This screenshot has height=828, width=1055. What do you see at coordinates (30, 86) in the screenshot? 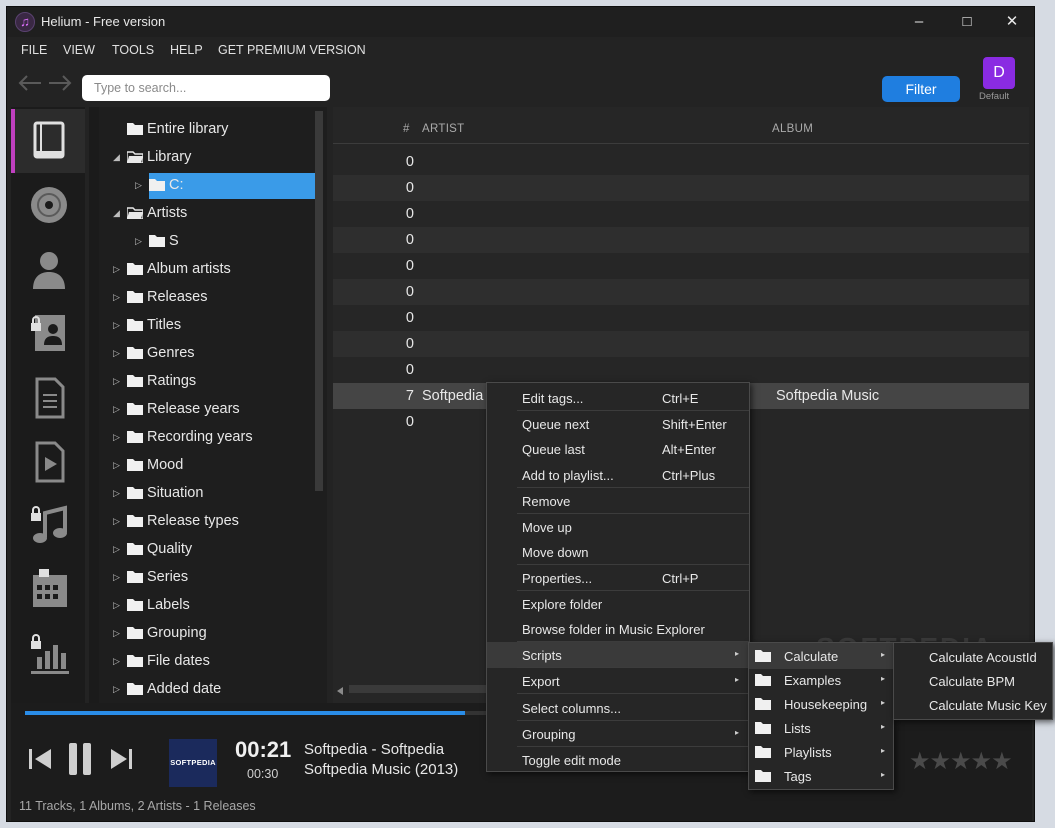
I see `back-arrow-icon` at bounding box center [30, 86].